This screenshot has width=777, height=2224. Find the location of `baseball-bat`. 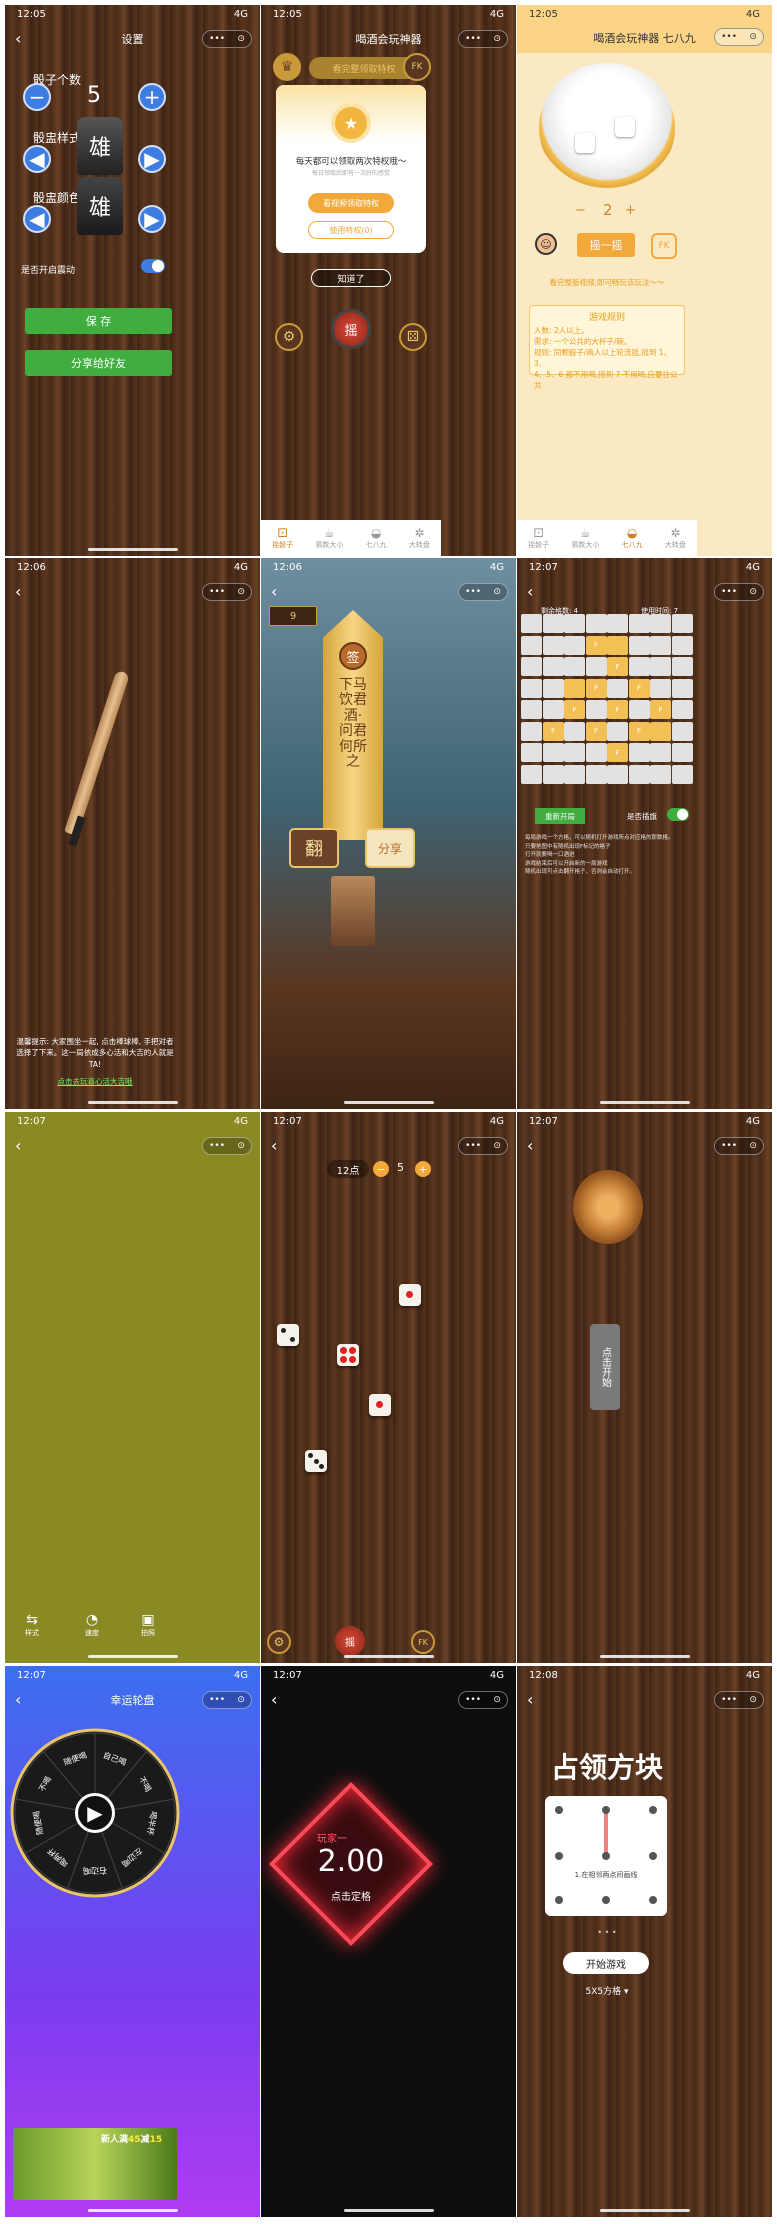

baseball-bat is located at coordinates (97, 753).